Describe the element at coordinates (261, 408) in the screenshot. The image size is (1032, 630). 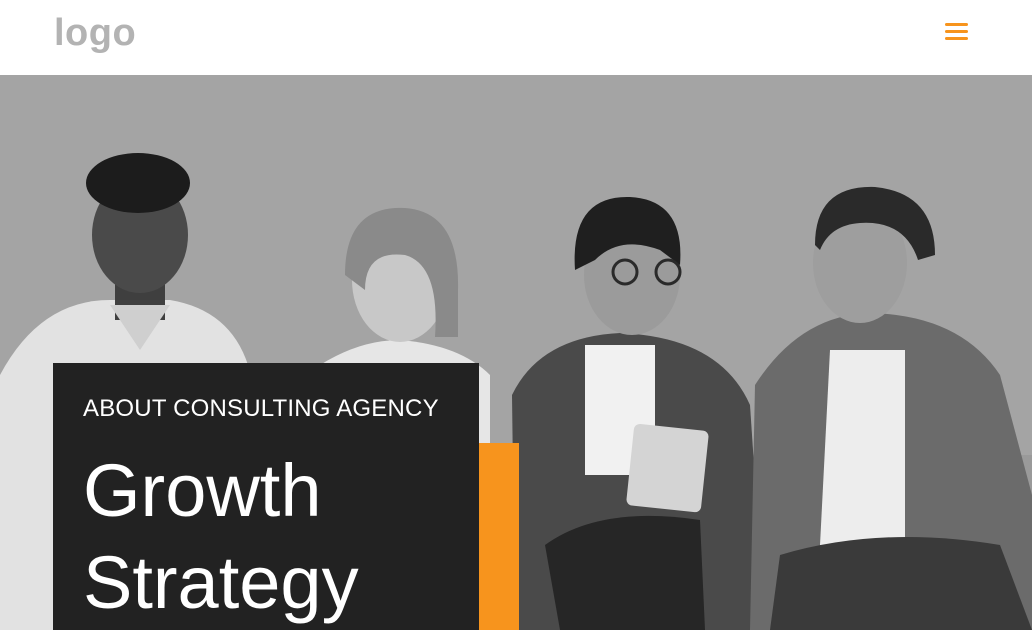
I see `hero-eyebrow: ABOUT CONSULTING AGENCY` at that location.